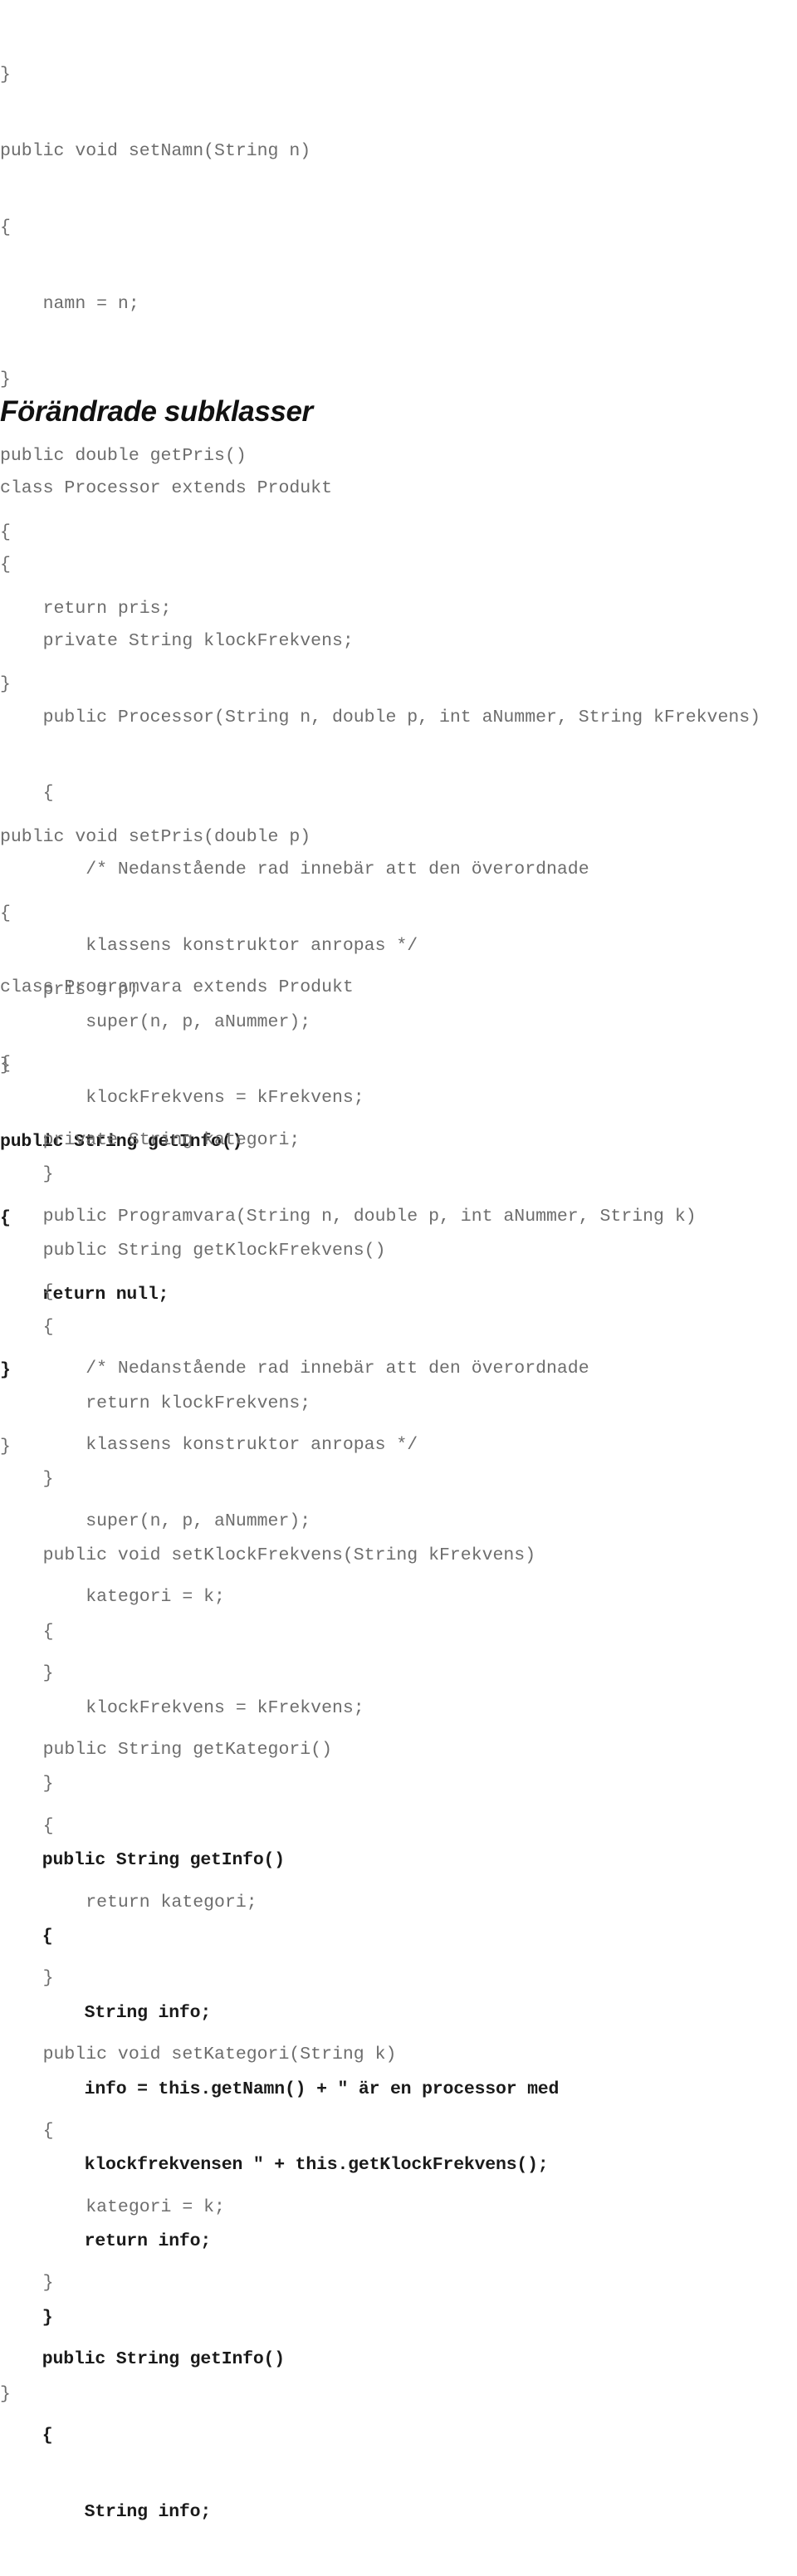 The width and height of the screenshot is (797, 2576). What do you see at coordinates (150, 1139) in the screenshot?
I see `code-line: private String kategori;` at bounding box center [150, 1139].